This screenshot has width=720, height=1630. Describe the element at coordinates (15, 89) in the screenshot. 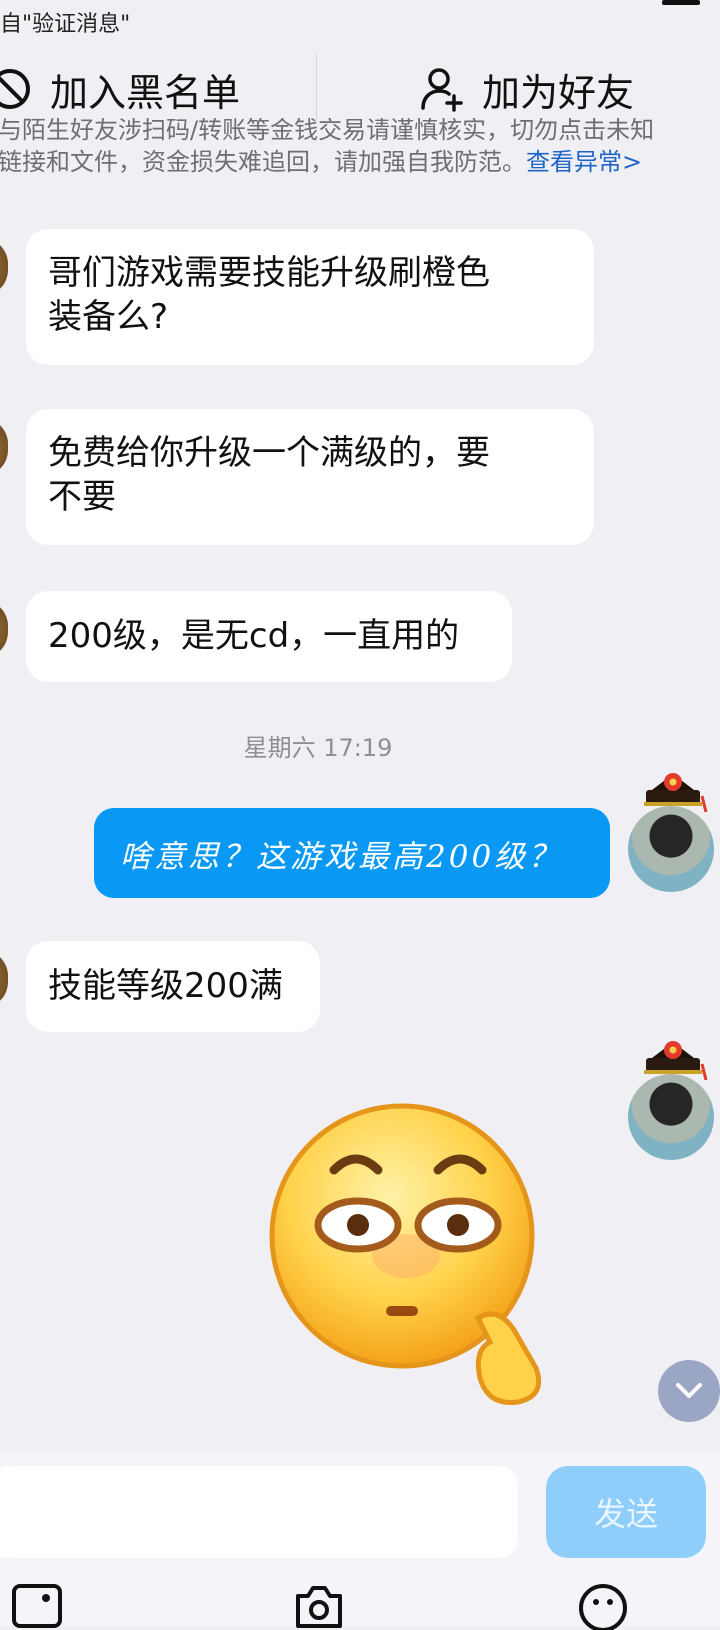

I see `block-icon` at that location.